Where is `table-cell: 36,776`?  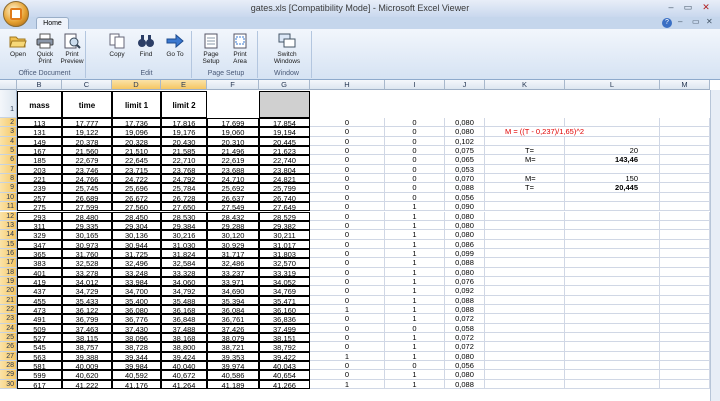 table-cell: 36,776 is located at coordinates (136, 319).